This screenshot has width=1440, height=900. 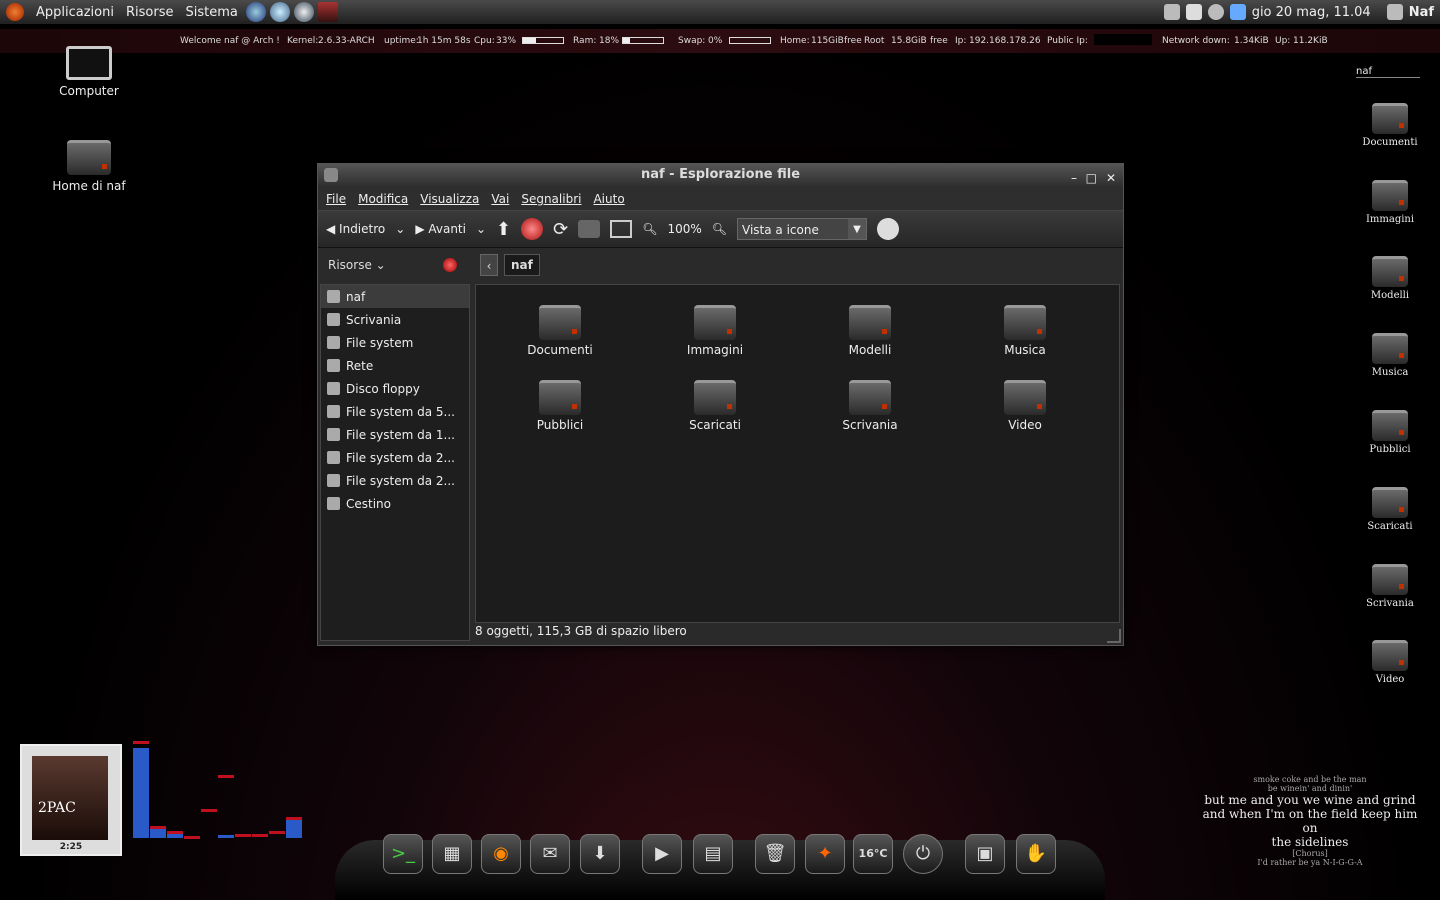 I want to click on desktop-icon-pubblici: Pubblici, so click(x=1390, y=432).